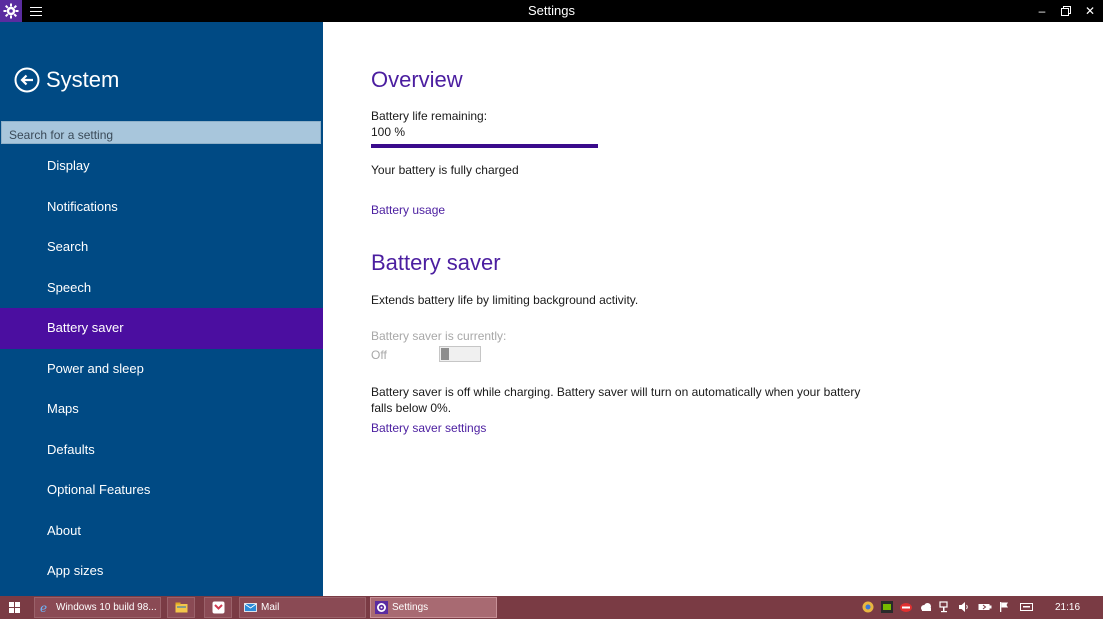 Image resolution: width=1103 pixels, height=619 pixels. I want to click on battery-saver-state: Off, so click(379, 355).